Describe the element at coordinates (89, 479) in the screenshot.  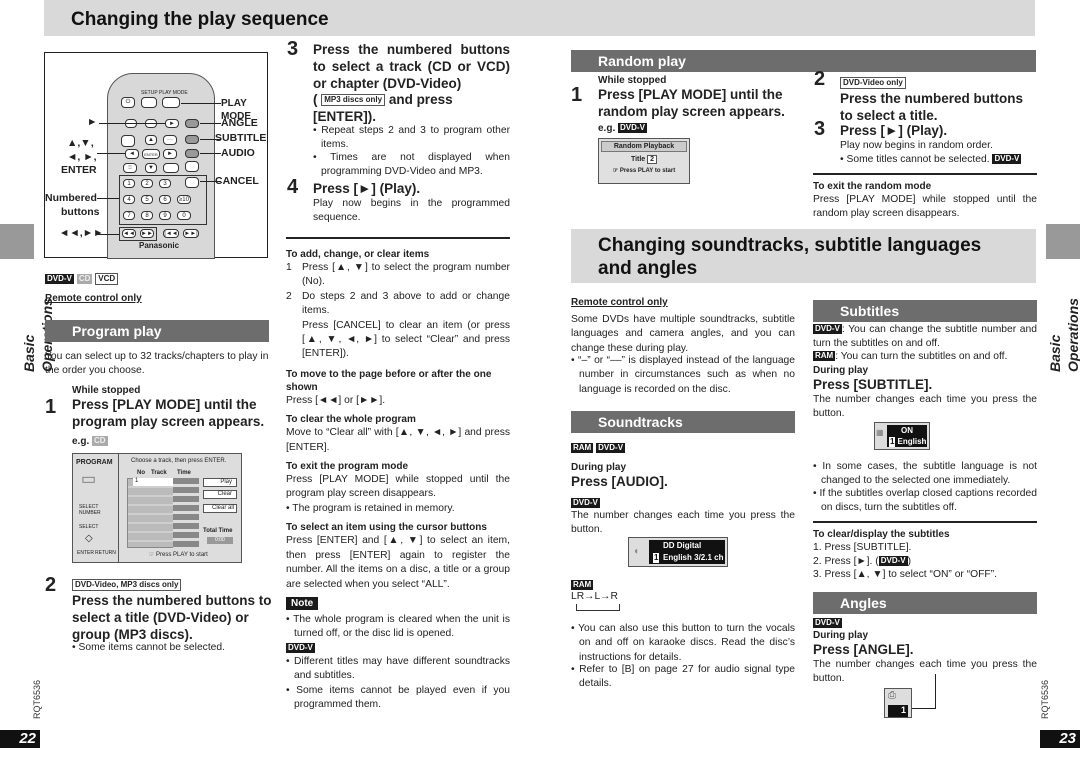
I see `disc-icon: ▭` at that location.